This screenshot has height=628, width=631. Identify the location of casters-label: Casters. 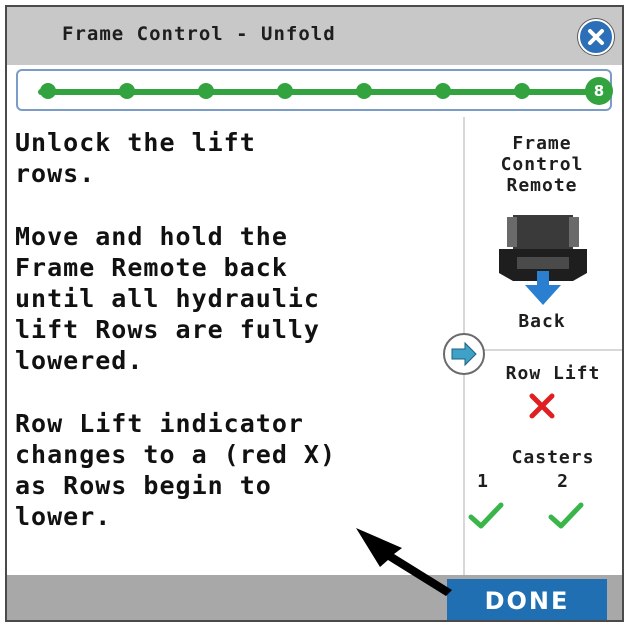
(553, 457).